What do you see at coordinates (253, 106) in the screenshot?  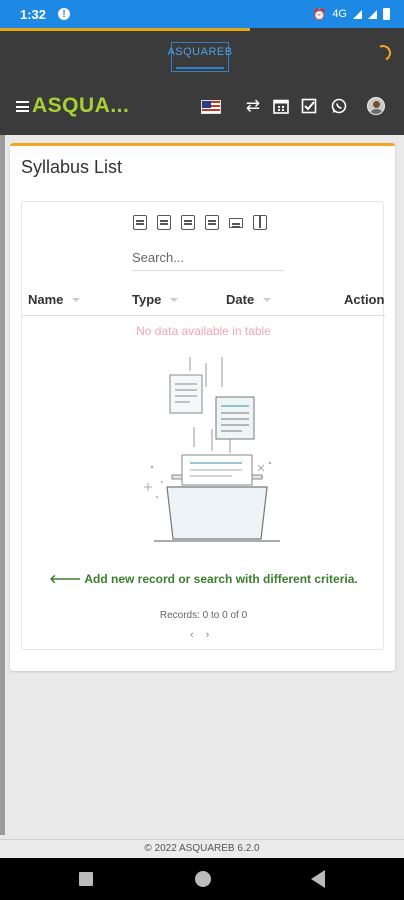 I see `swap-icon: ⇄` at bounding box center [253, 106].